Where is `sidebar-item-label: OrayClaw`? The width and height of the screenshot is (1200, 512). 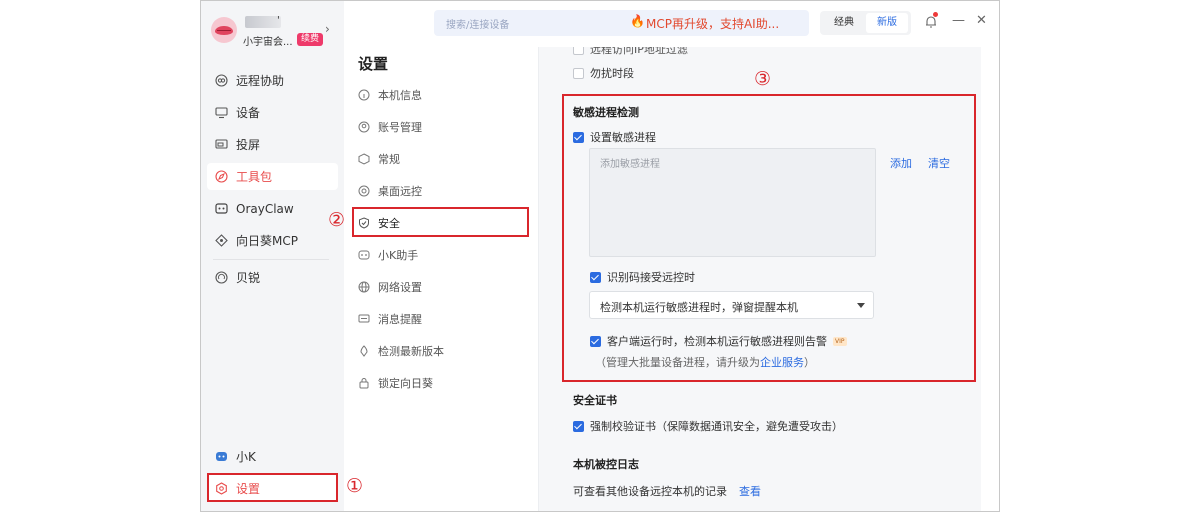
sidebar-item-label: OrayClaw is located at coordinates (265, 208).